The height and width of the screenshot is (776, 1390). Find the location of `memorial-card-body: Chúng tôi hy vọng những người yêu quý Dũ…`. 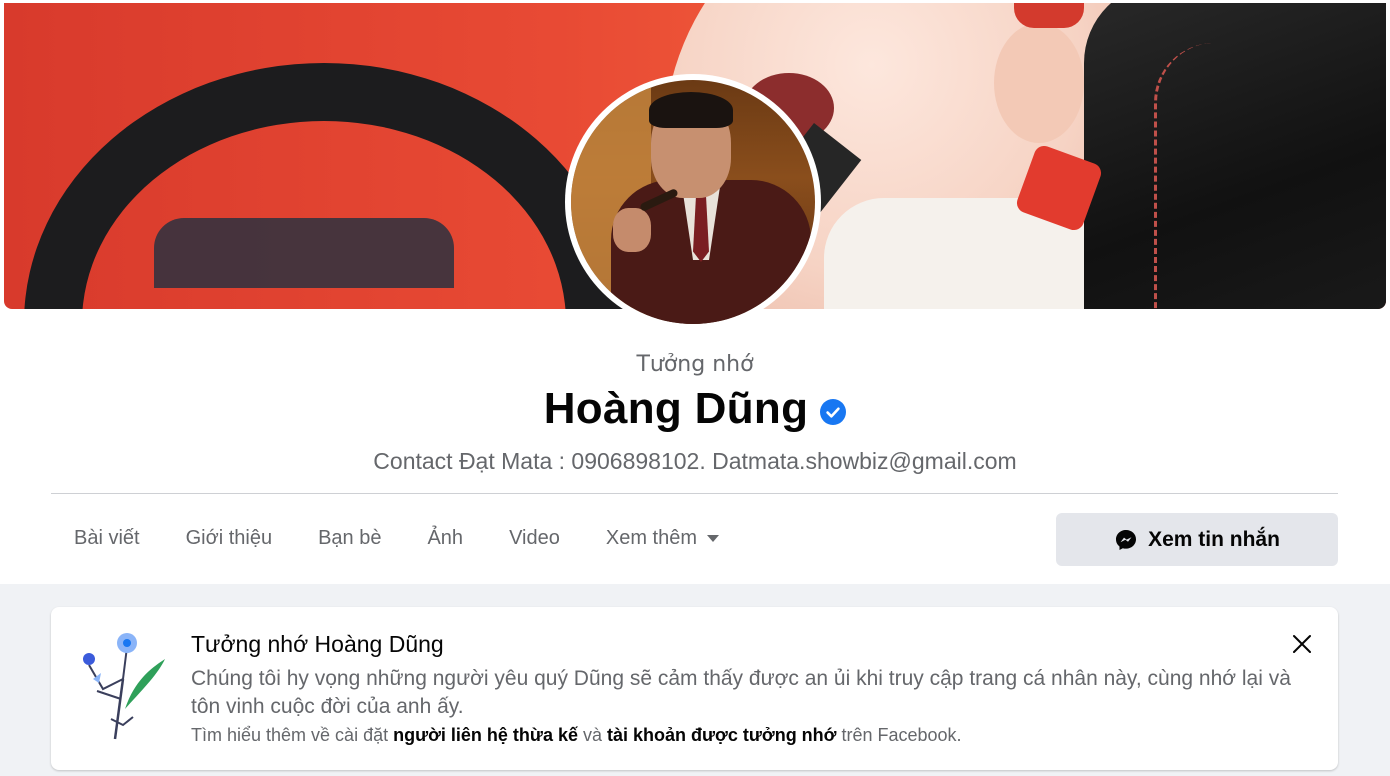

memorial-card-body: Chúng tôi hy vọng những người yêu quý Dũ… is located at coordinates (741, 692).